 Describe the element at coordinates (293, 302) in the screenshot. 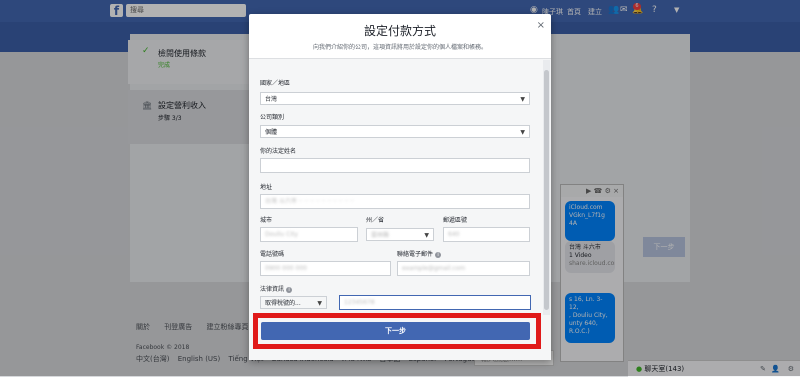

I see `tax-id-type-select: 取得稅號的... ▼` at that location.